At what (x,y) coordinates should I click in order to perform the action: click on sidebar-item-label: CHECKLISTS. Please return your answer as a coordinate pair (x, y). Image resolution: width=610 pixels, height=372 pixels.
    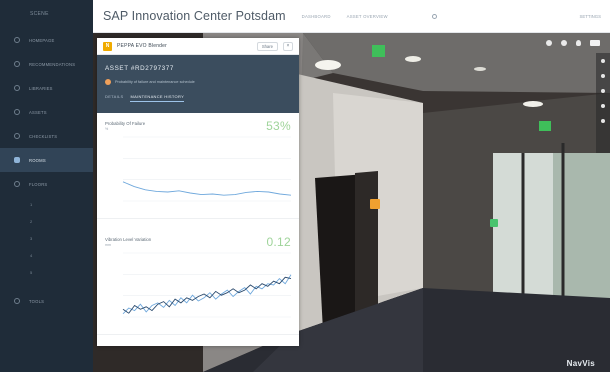
    Looking at the image, I should click on (43, 136).